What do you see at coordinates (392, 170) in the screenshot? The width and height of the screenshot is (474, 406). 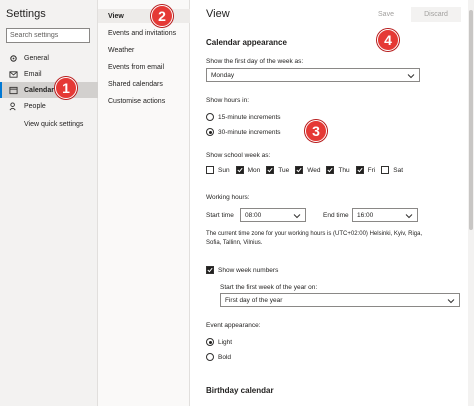 I see `day-sat-checkbox: Sat` at bounding box center [392, 170].